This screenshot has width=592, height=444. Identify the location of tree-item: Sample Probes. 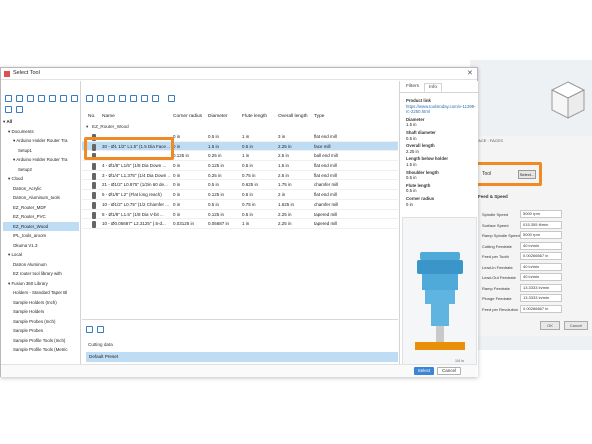
(41, 331).